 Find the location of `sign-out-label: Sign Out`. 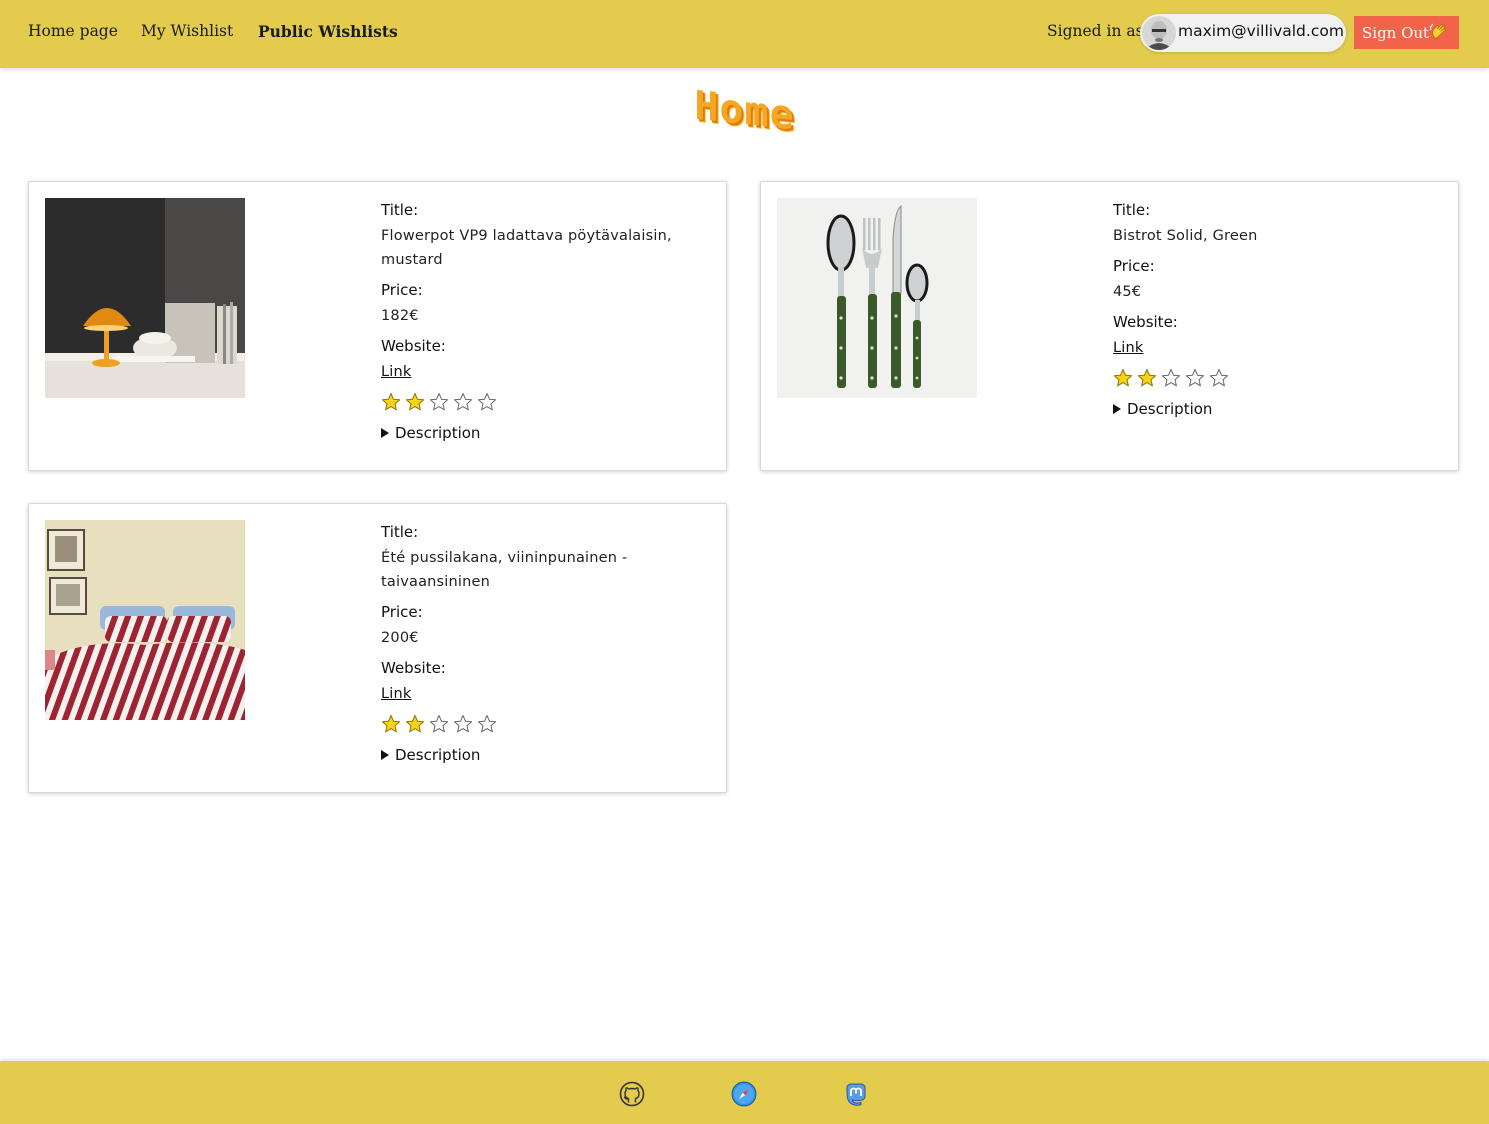

sign-out-label: Sign Out is located at coordinates (1396, 32).